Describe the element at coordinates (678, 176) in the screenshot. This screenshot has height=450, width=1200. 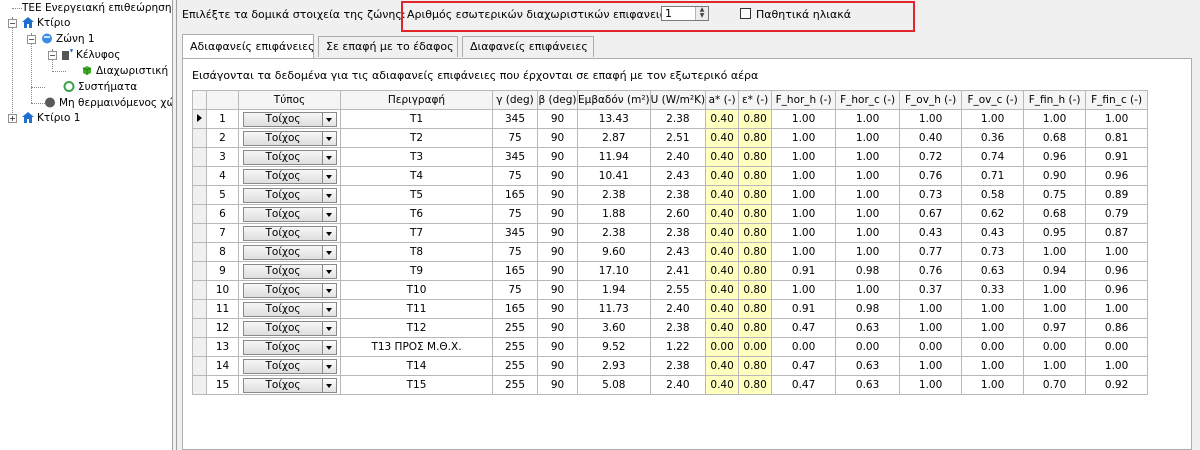
I see `grid-cell: 2.43` at that location.